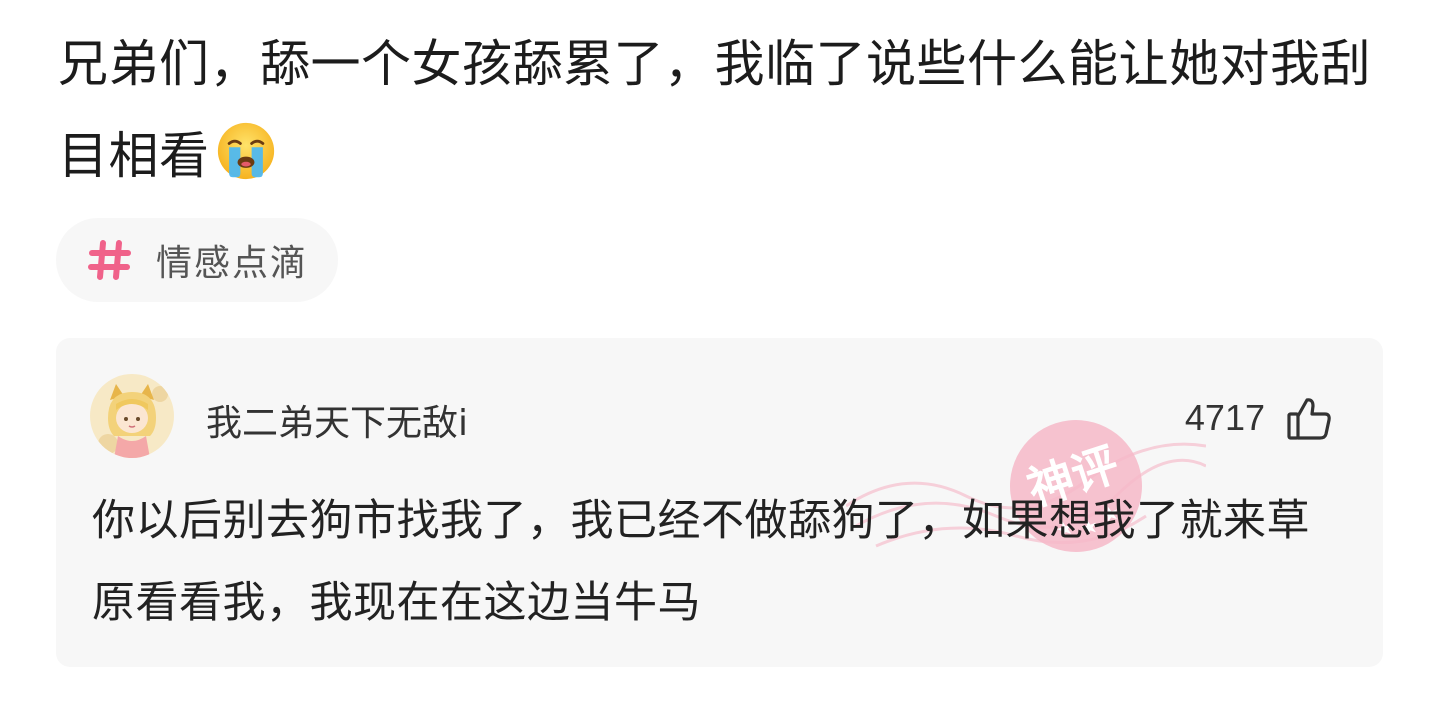 The image size is (1440, 714). What do you see at coordinates (232, 263) in the screenshot?
I see `topic-tag-label: 情感点滴` at bounding box center [232, 263].